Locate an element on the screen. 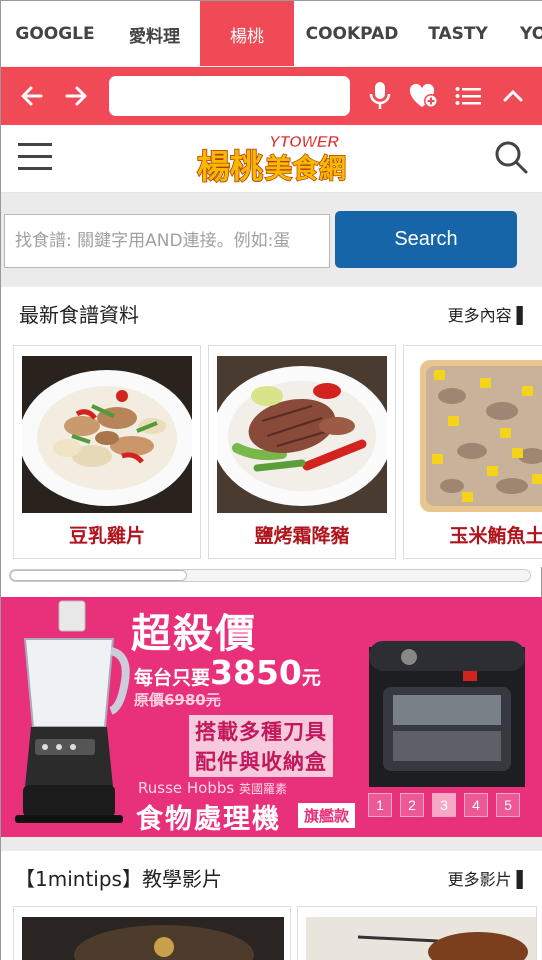 The image size is (542, 960). site-logo: YTOWER 楊桃 美食網 is located at coordinates (275, 159).